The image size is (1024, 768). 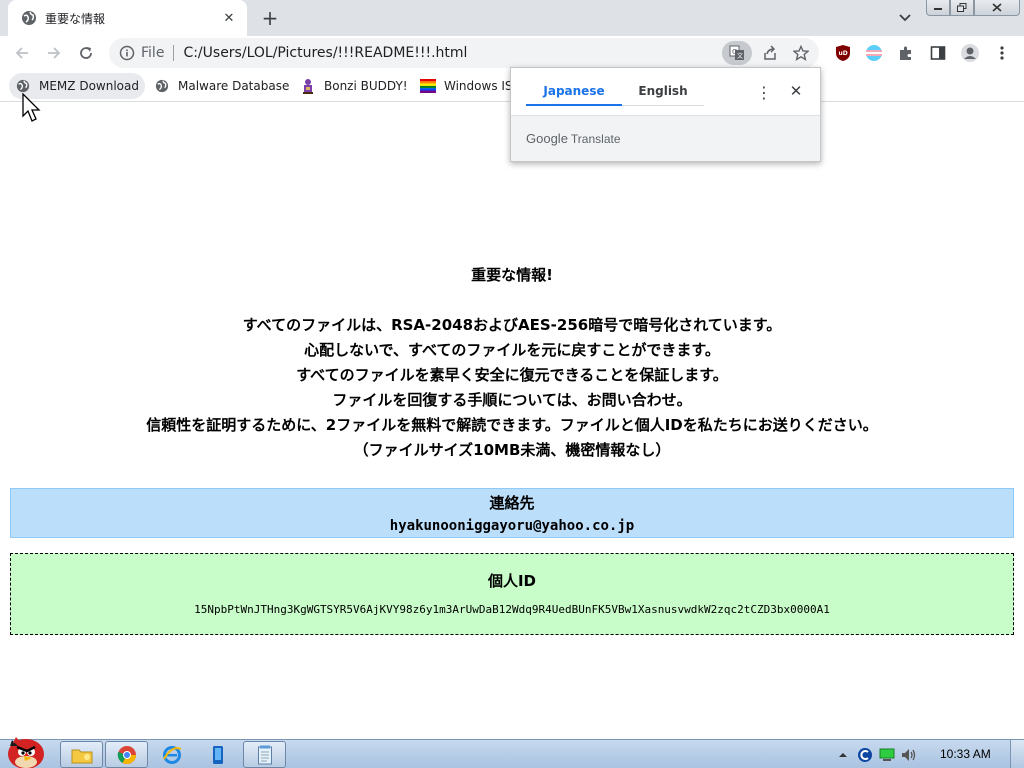 What do you see at coordinates (81, 754) in the screenshot?
I see `explorer-icon` at bounding box center [81, 754].